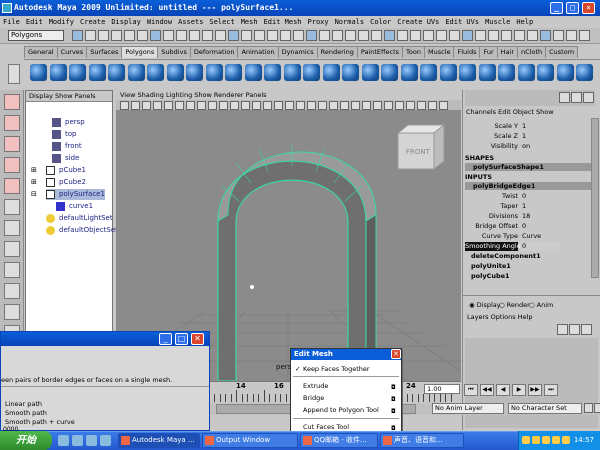 Image resolution: width=600 pixels, height=450 pixels. What do you see at coordinates (491, 146) in the screenshot?
I see `channel-visibility: Visibility` at bounding box center [491, 146].